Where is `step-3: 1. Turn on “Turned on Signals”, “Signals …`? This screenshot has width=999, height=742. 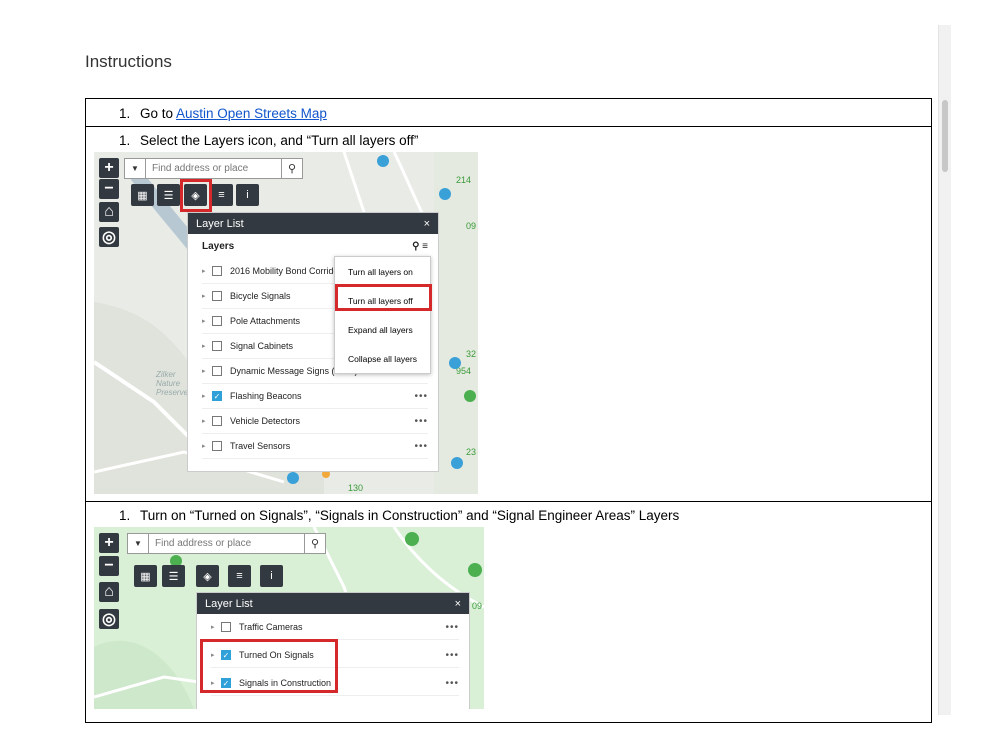 step-3: 1. Turn on “Turned on Signals”, “Signals … is located at coordinates (508, 513).